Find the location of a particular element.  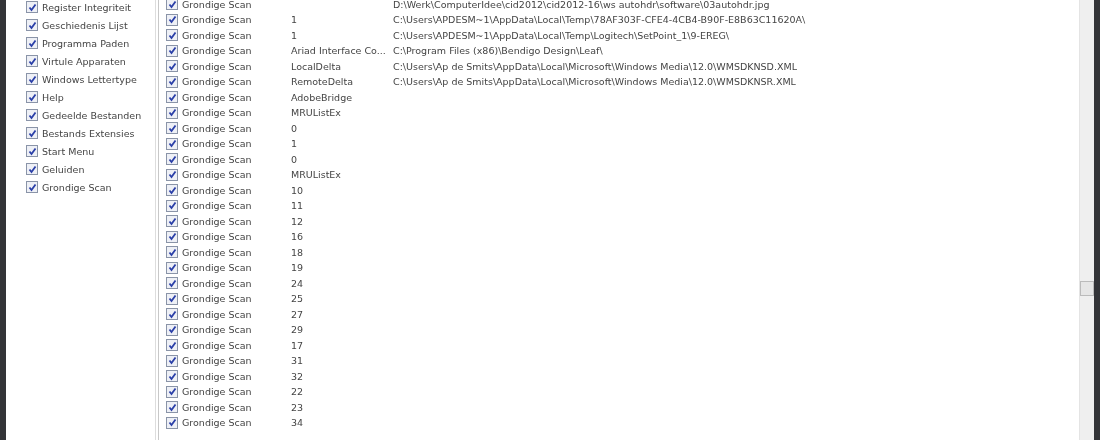

category-item: Geschiedenis Lijst is located at coordinates (90, 25).